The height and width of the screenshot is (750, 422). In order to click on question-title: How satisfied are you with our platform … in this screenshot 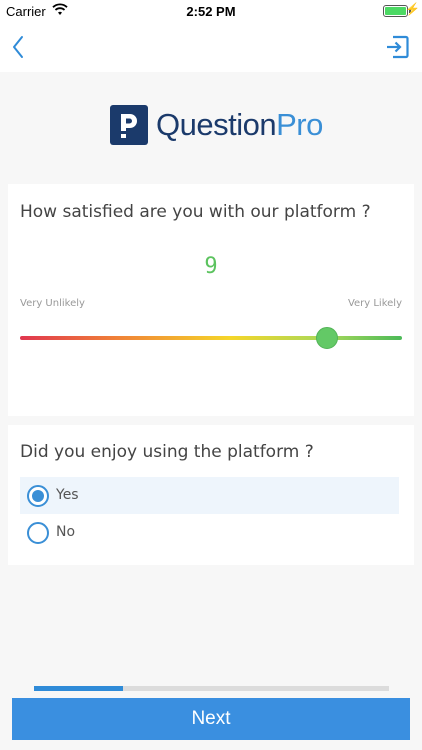, I will do `click(195, 212)`.